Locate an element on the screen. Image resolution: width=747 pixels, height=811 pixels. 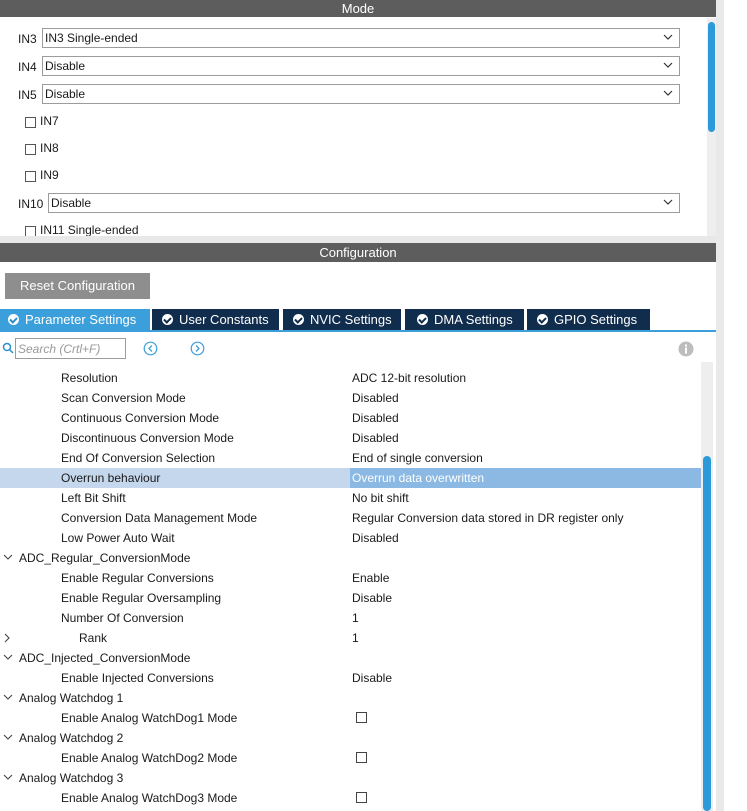
outer-scrollbar-track is located at coordinates (720, 405).